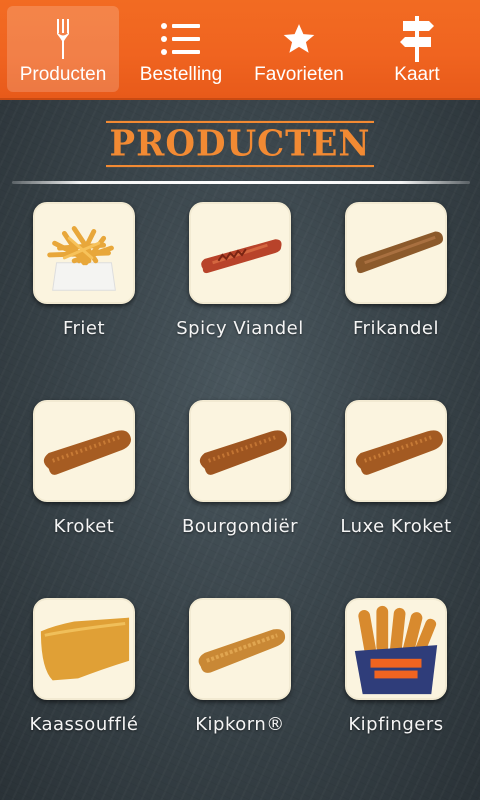 The image size is (480, 800). I want to click on title-divider, so click(241, 182).